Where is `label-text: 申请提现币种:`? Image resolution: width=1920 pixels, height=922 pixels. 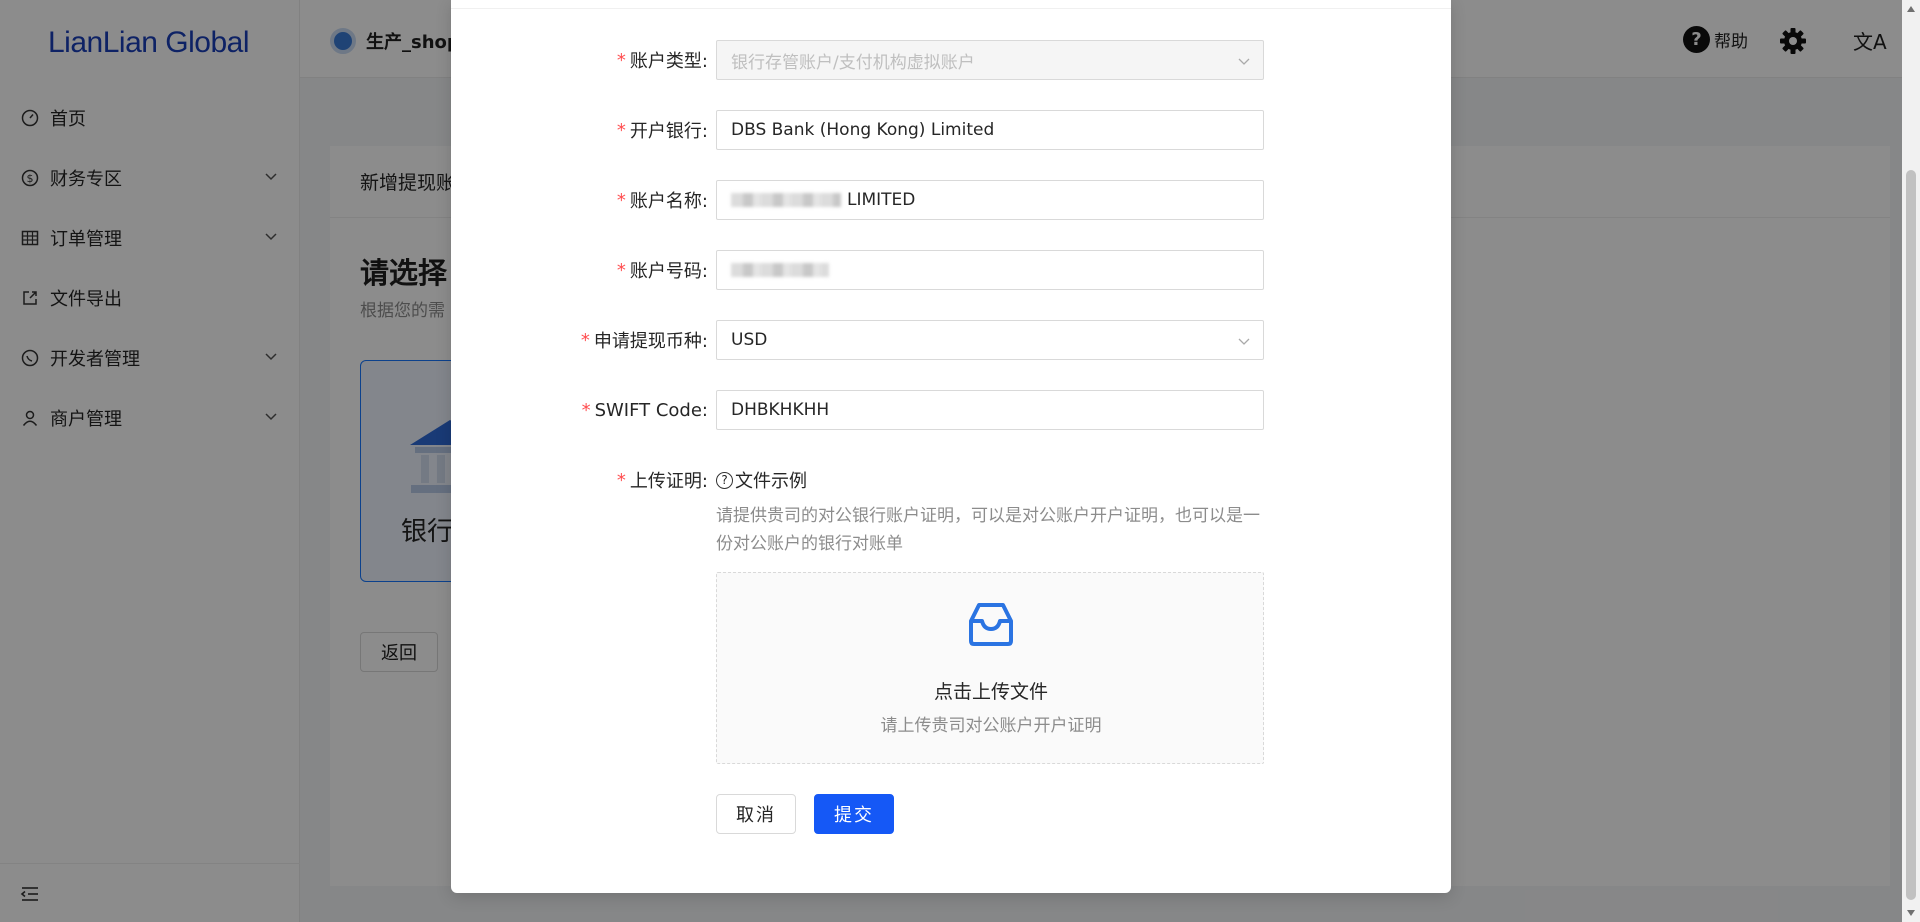
label-text: 申请提现币种: is located at coordinates (650, 341).